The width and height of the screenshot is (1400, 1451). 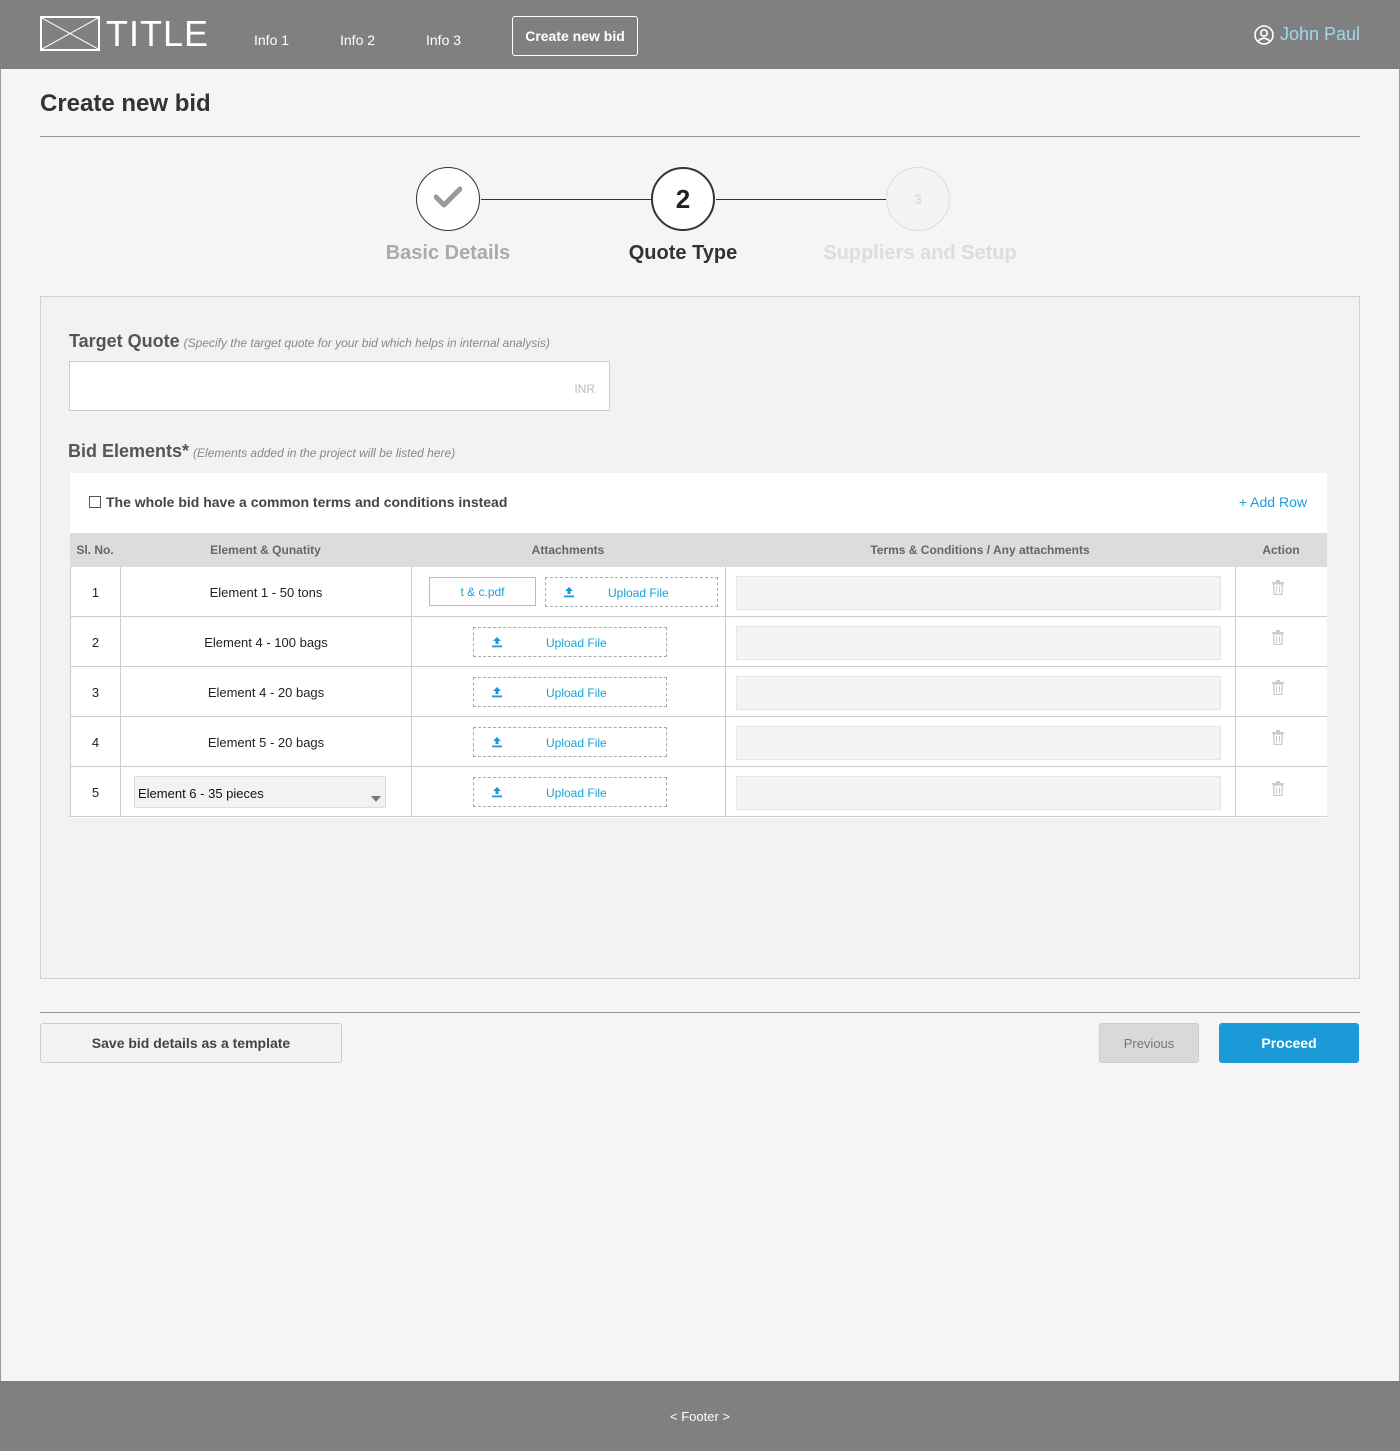 I want to click on table-row: 4 Element 5 - 20 bags Upload File, so click(x=698, y=742).